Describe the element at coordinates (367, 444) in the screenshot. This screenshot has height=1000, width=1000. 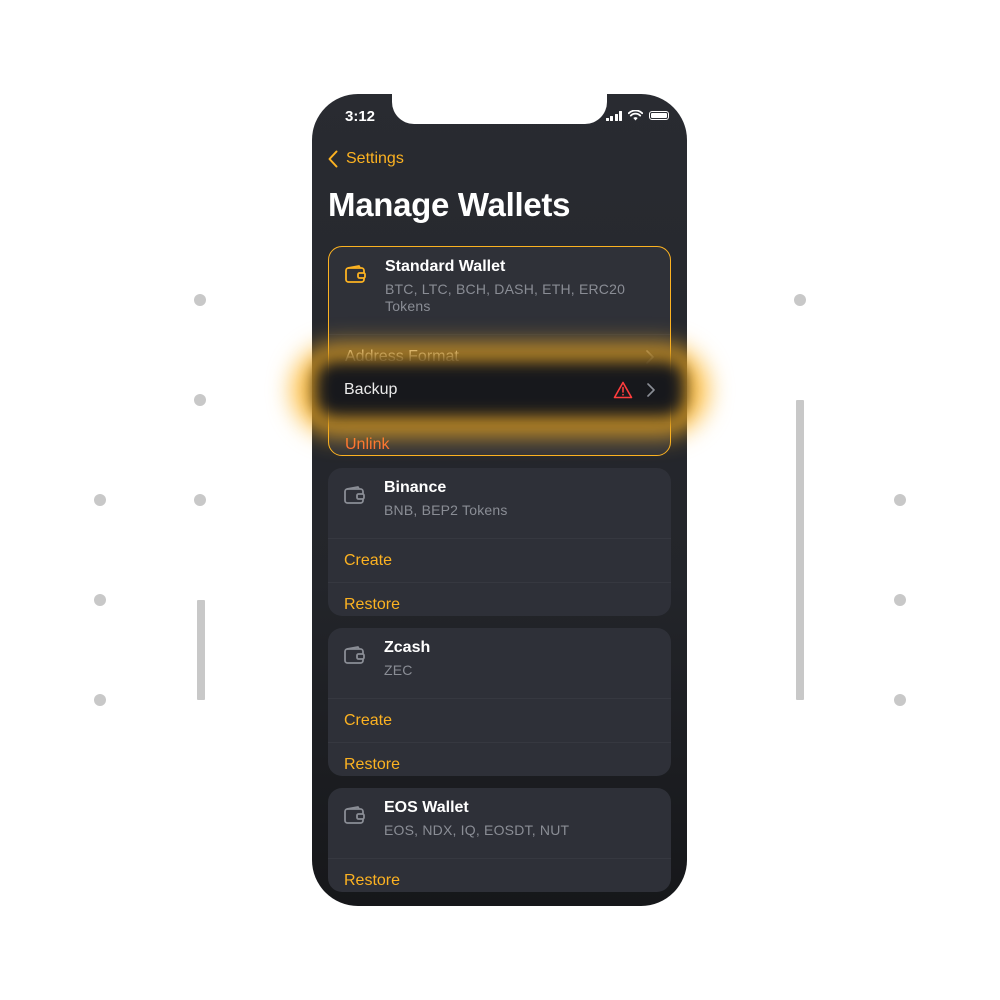
I see `unlink-label: Unlink` at that location.